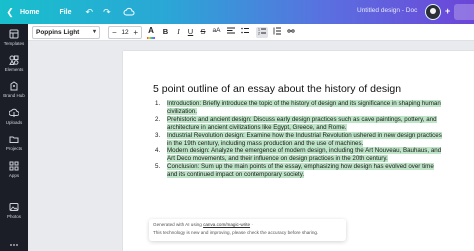 The image size is (474, 251). I want to click on ai-attribution-prefix: Generated with AI using, so click(178, 224).